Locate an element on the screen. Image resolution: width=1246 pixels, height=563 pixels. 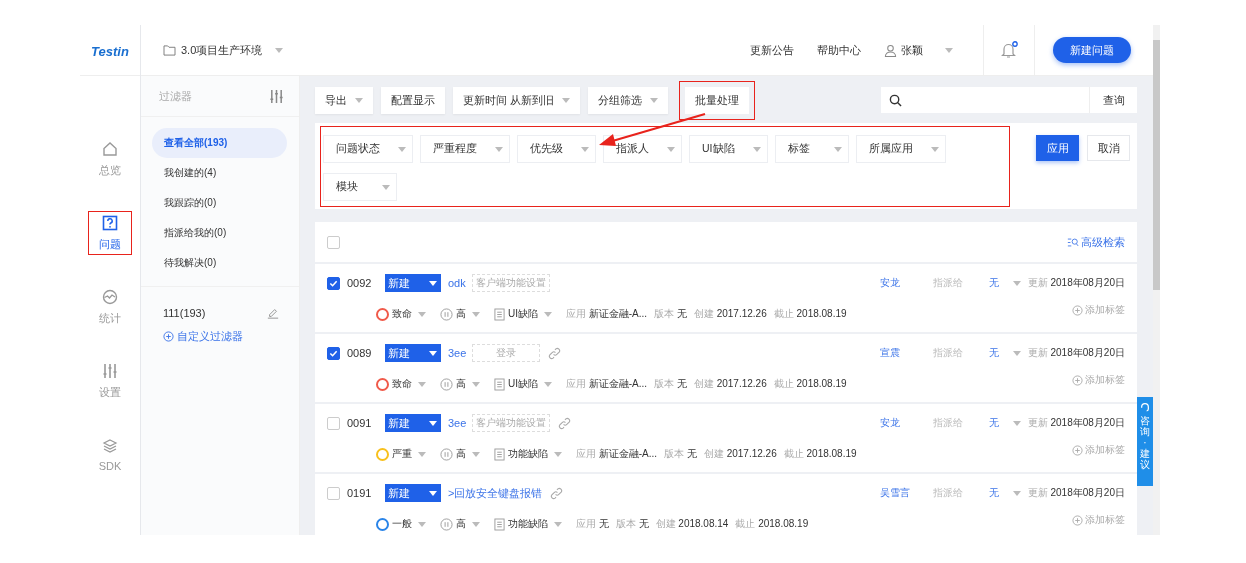
assignee-name: 吴雪言 is located at coordinates (906, 493).